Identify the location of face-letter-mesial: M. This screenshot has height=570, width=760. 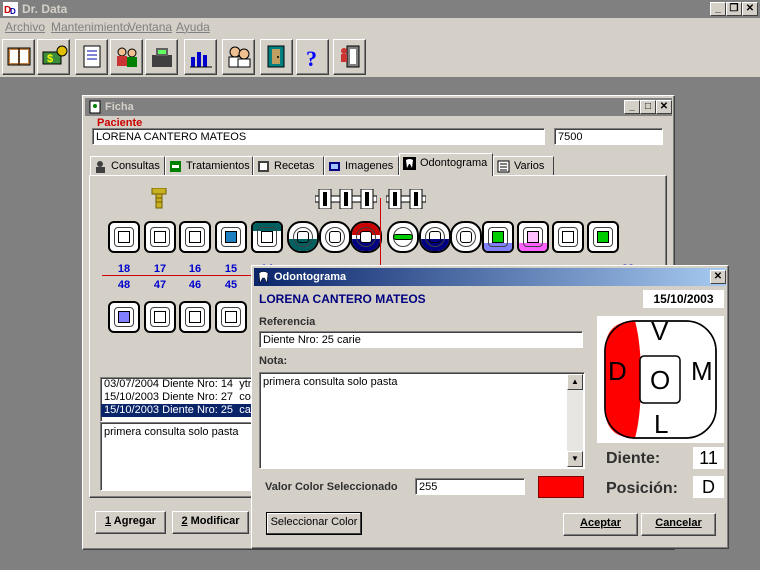
(702, 371).